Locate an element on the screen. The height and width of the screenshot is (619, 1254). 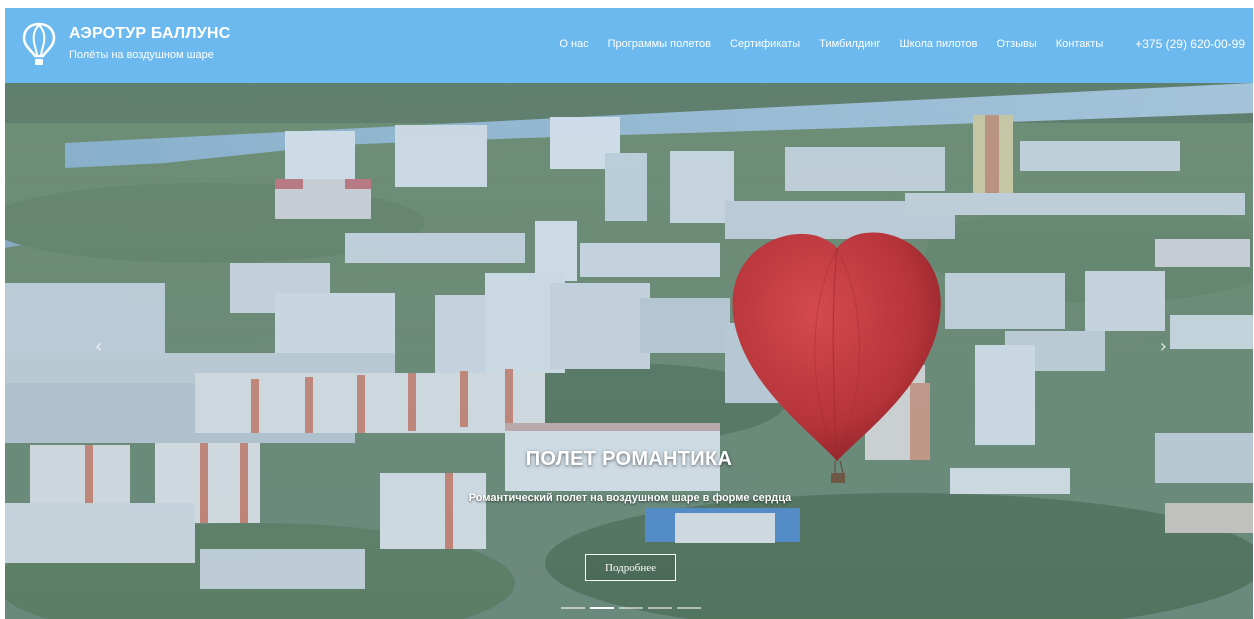
nav-item-pilot-school: Школа пилотов is located at coordinates (939, 44).